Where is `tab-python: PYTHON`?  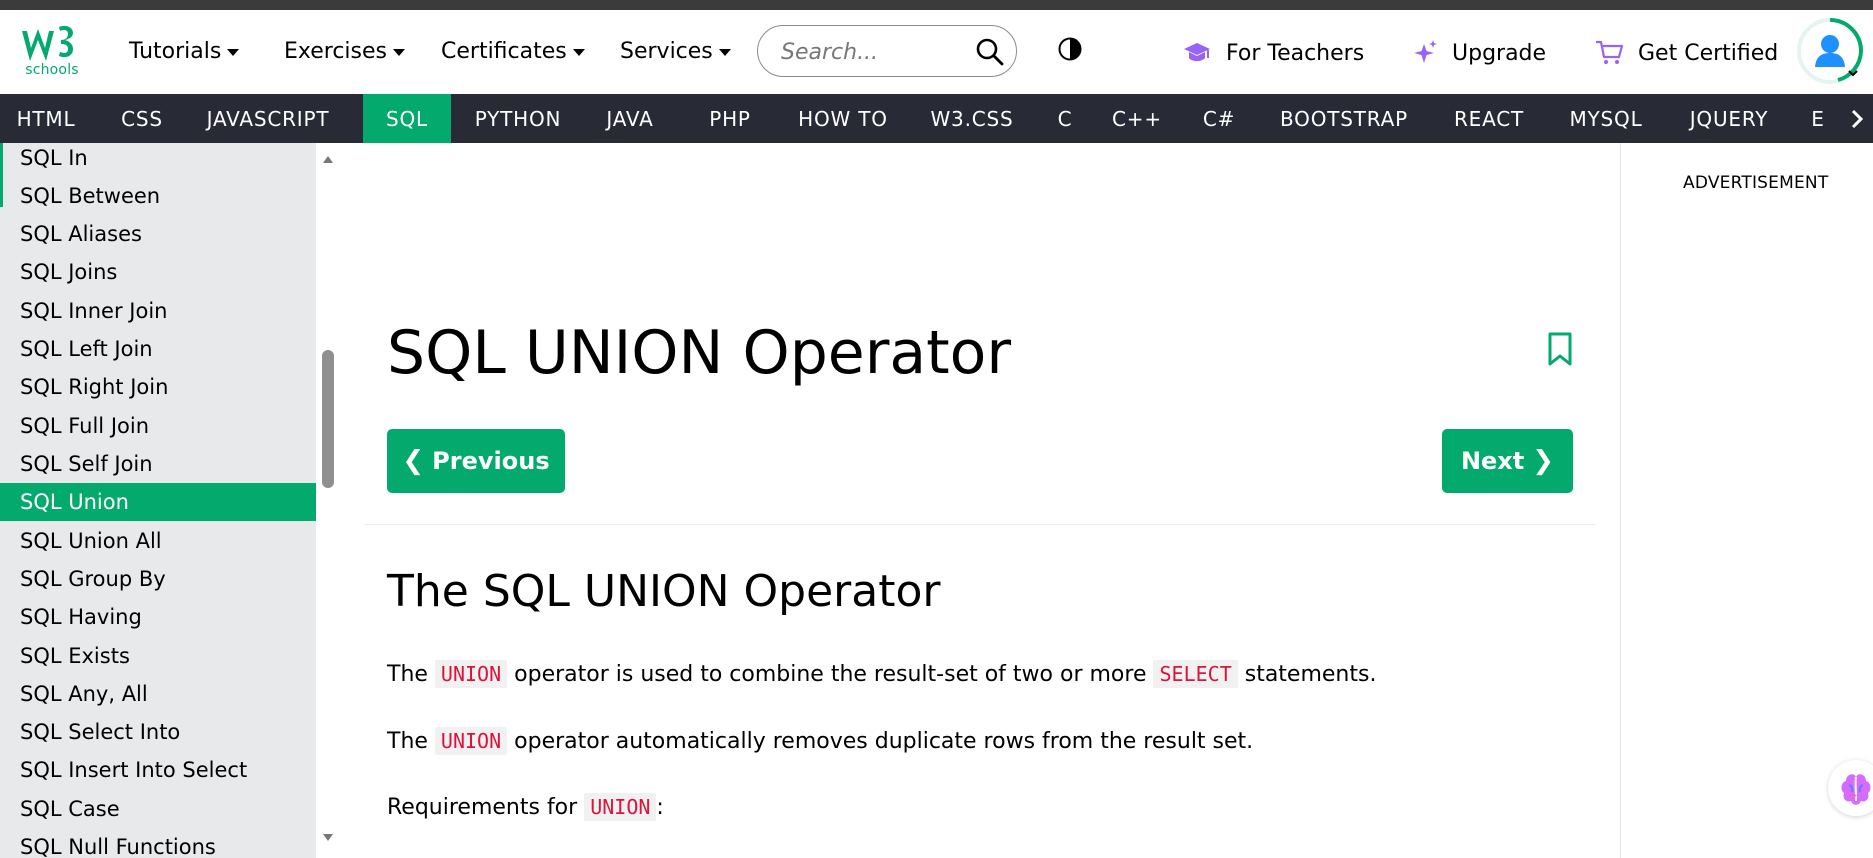 tab-python: PYTHON is located at coordinates (518, 118).